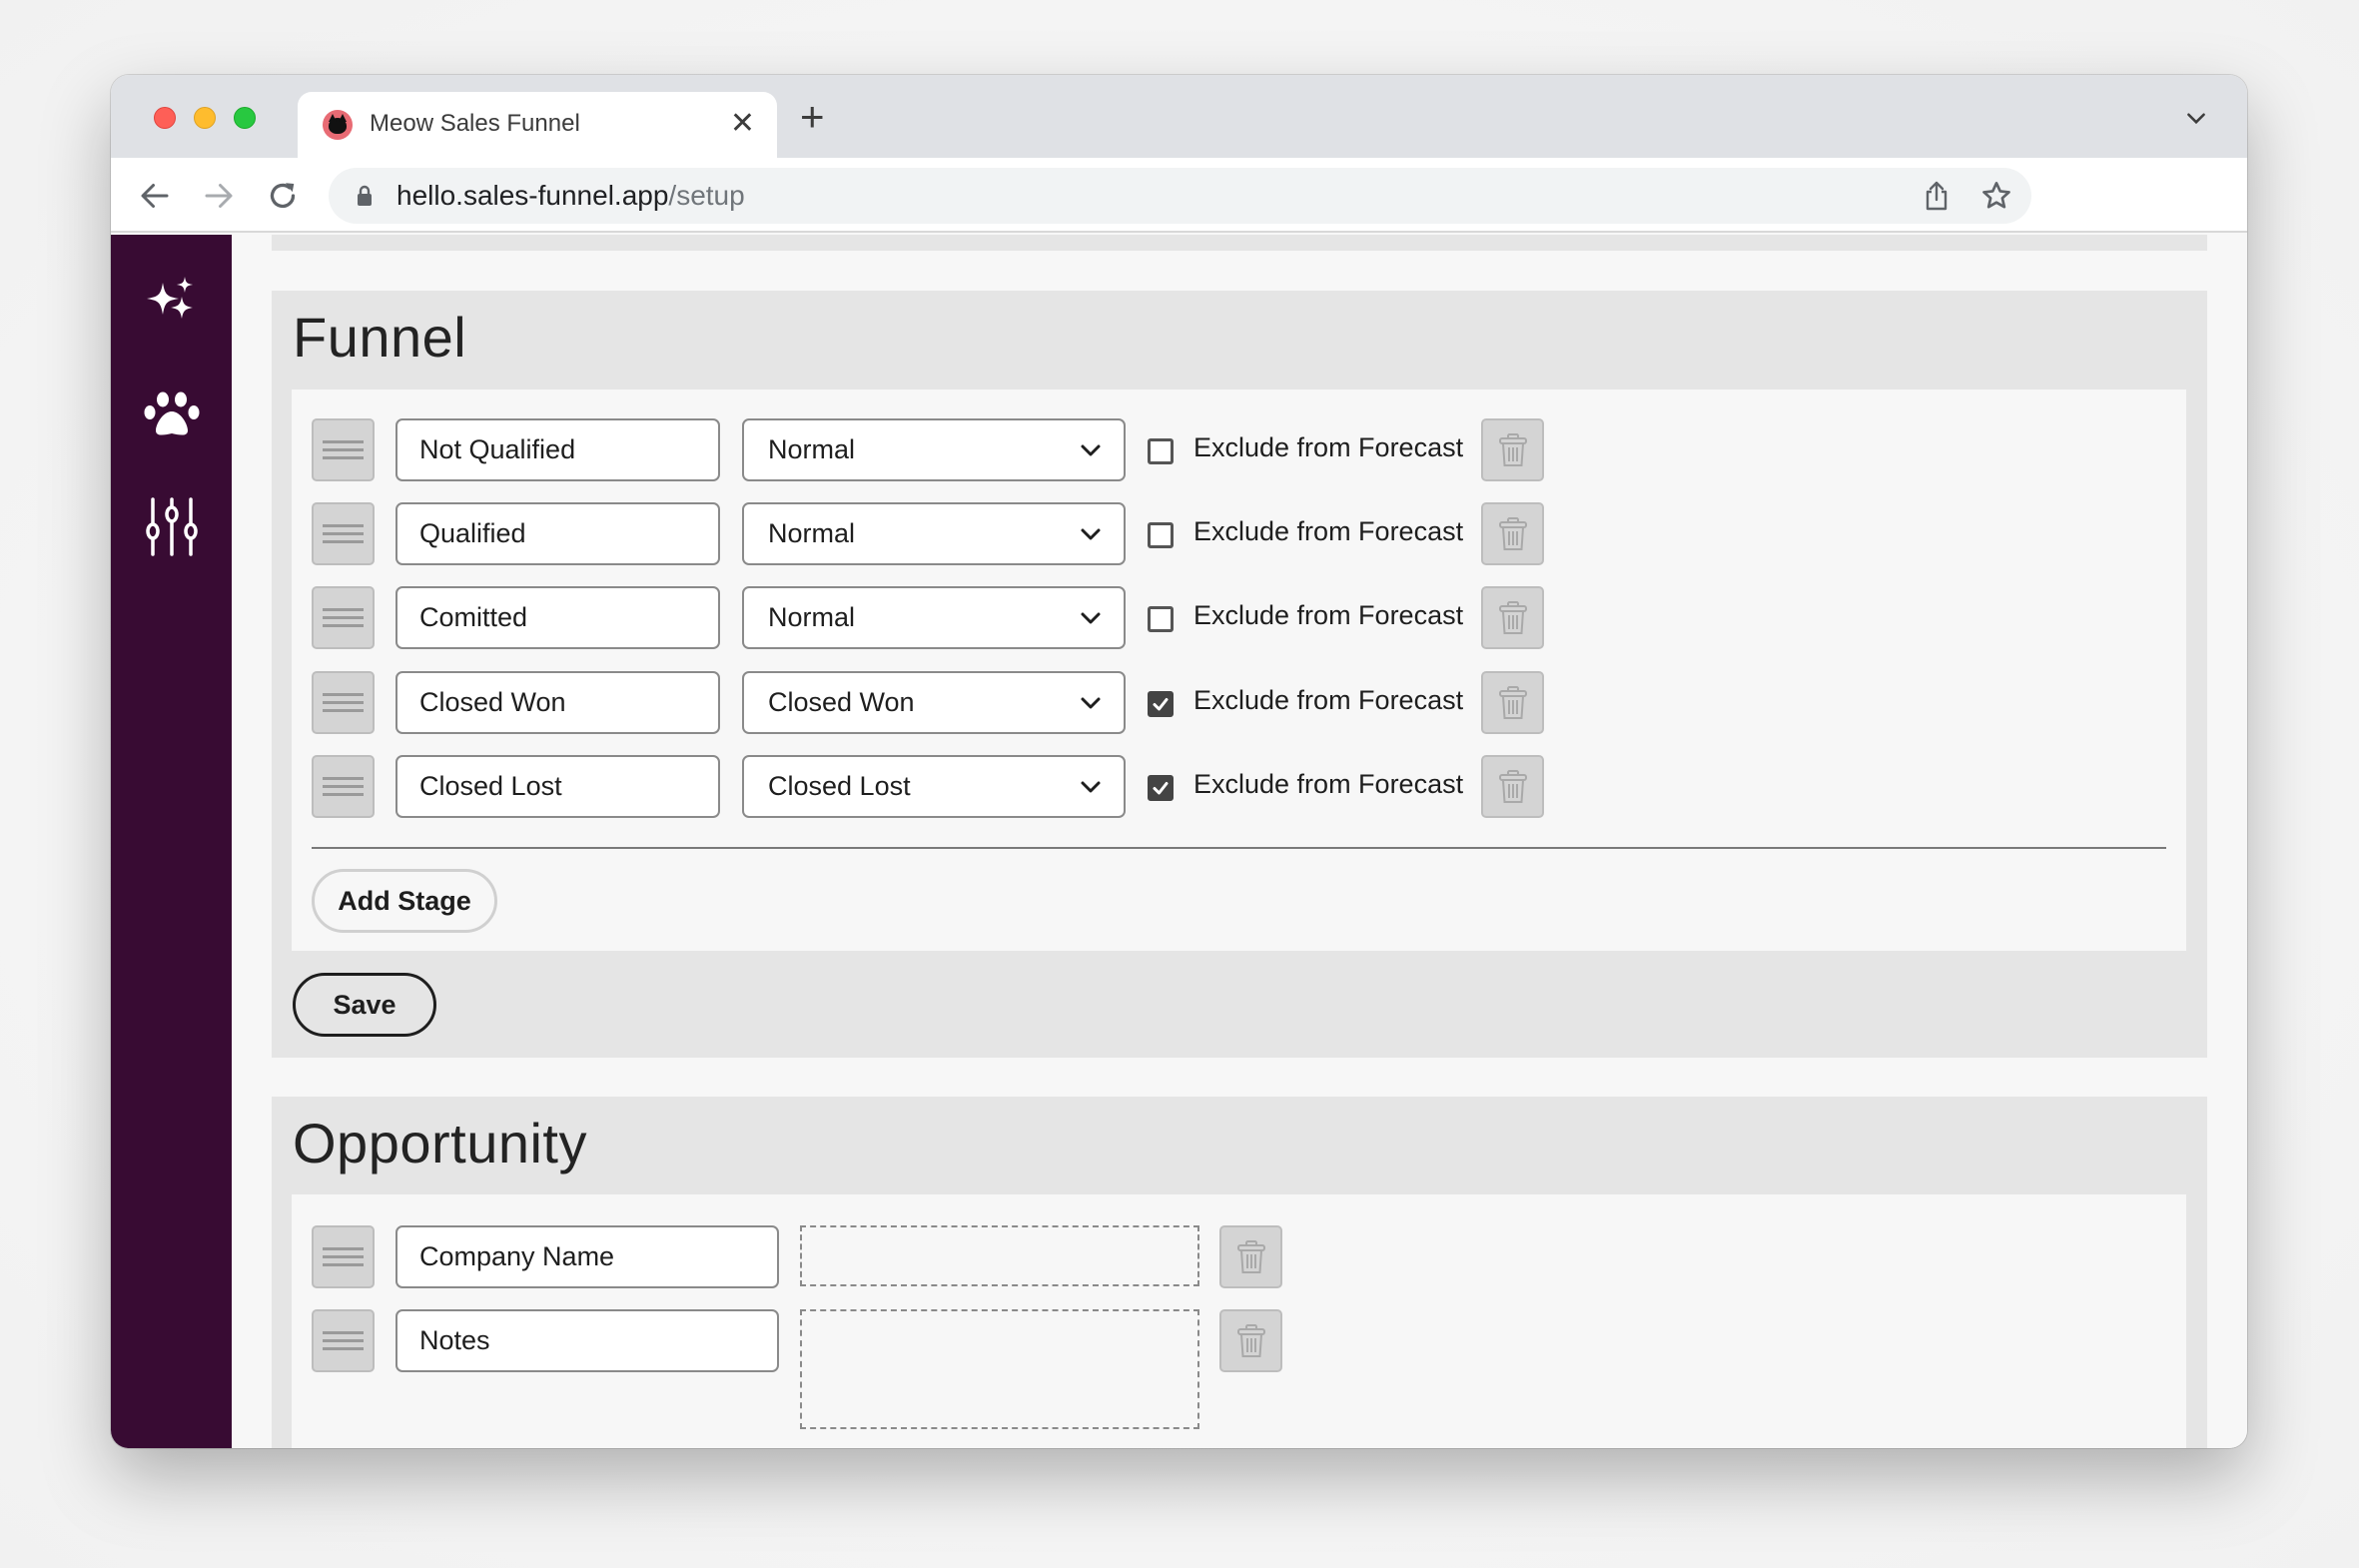 The image size is (2359, 1568). What do you see at coordinates (172, 527) in the screenshot?
I see `sliders-icon` at bounding box center [172, 527].